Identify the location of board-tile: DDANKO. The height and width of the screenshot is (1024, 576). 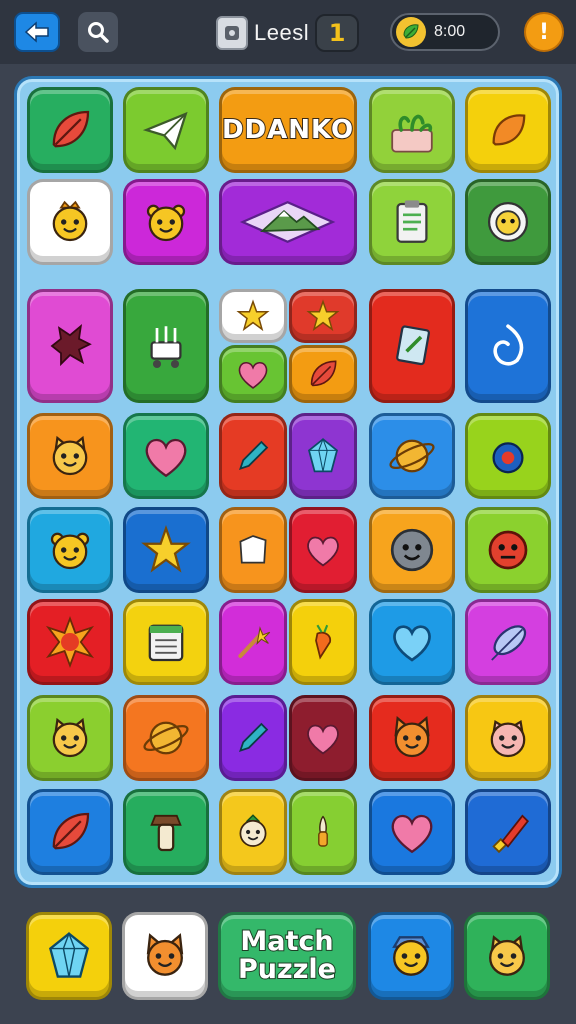
(288, 130).